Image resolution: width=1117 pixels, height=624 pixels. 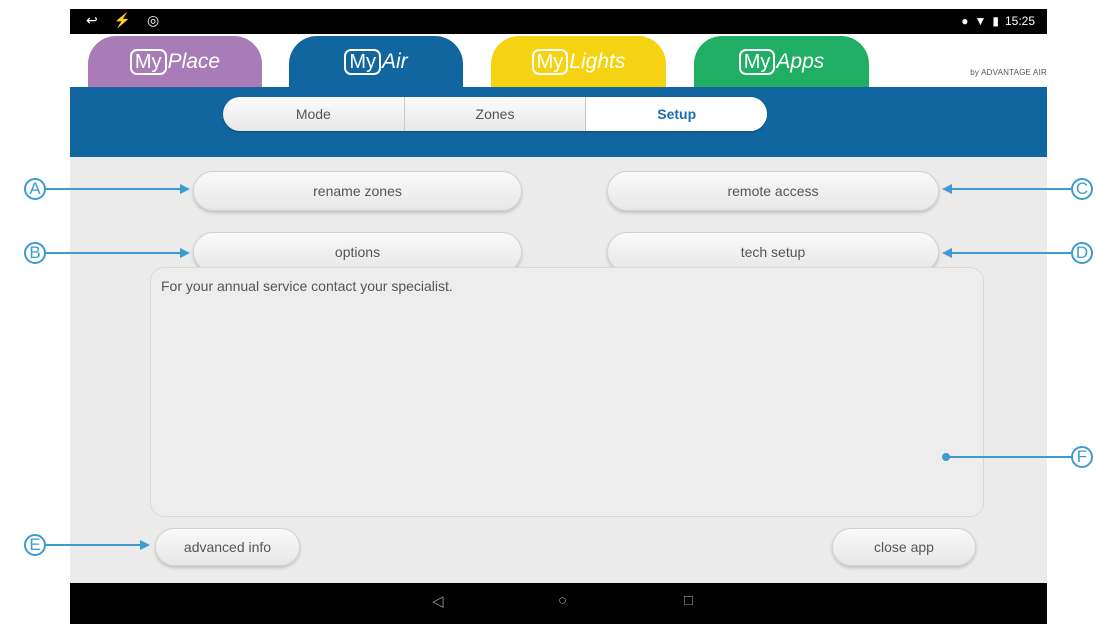 What do you see at coordinates (1082, 189) in the screenshot?
I see `callout-c: C` at bounding box center [1082, 189].